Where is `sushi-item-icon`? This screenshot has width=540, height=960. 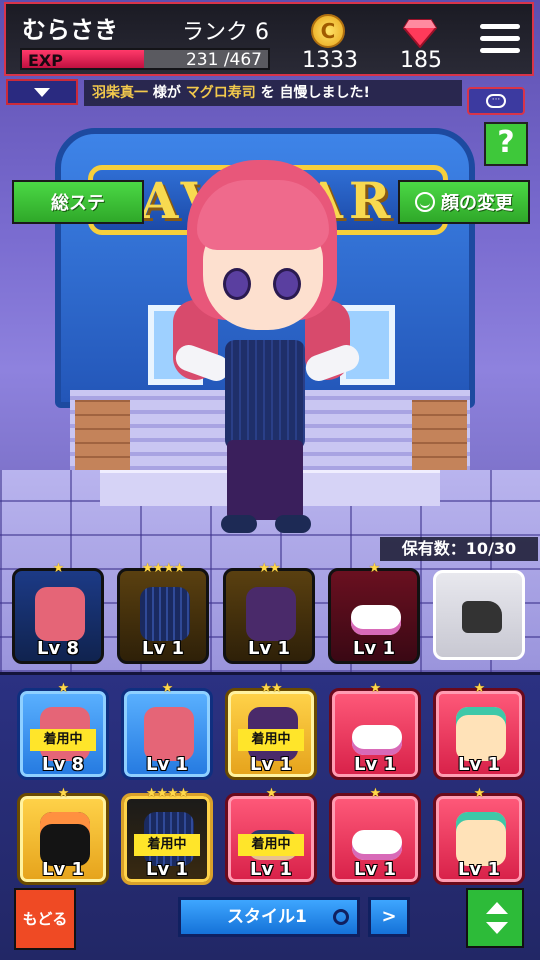 sushi-item-icon is located at coordinates (65, 839).